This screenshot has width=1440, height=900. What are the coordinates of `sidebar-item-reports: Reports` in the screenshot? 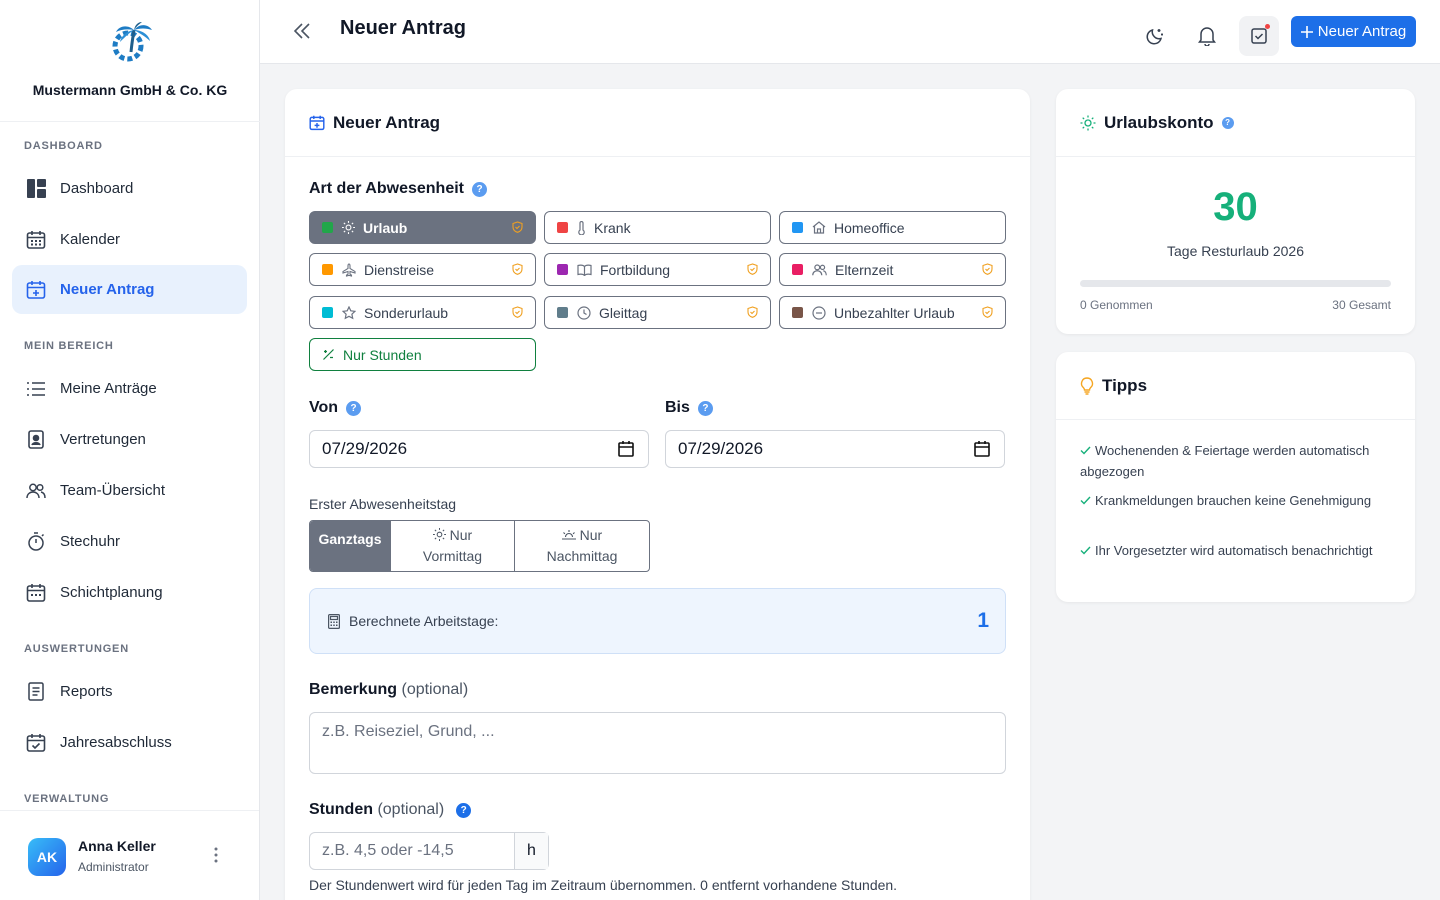 It's located at (129, 691).